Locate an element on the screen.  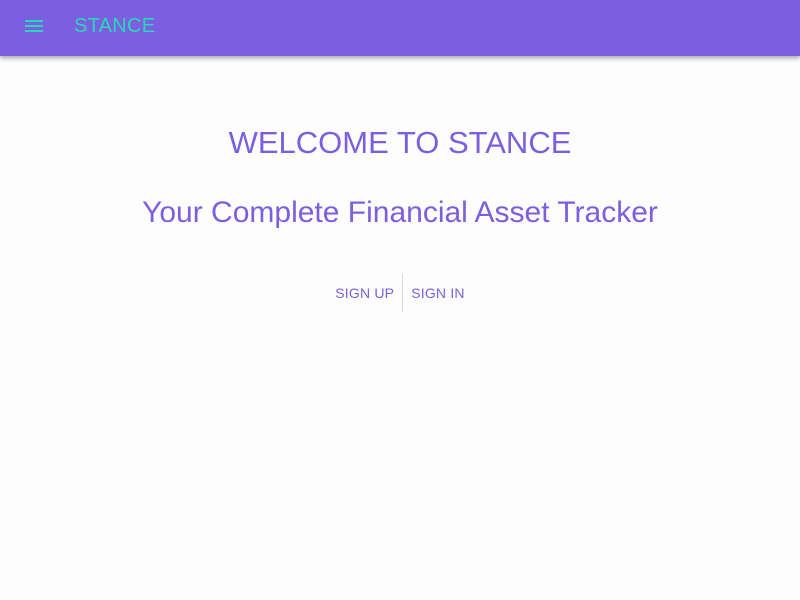
menu-button is located at coordinates (34, 26).